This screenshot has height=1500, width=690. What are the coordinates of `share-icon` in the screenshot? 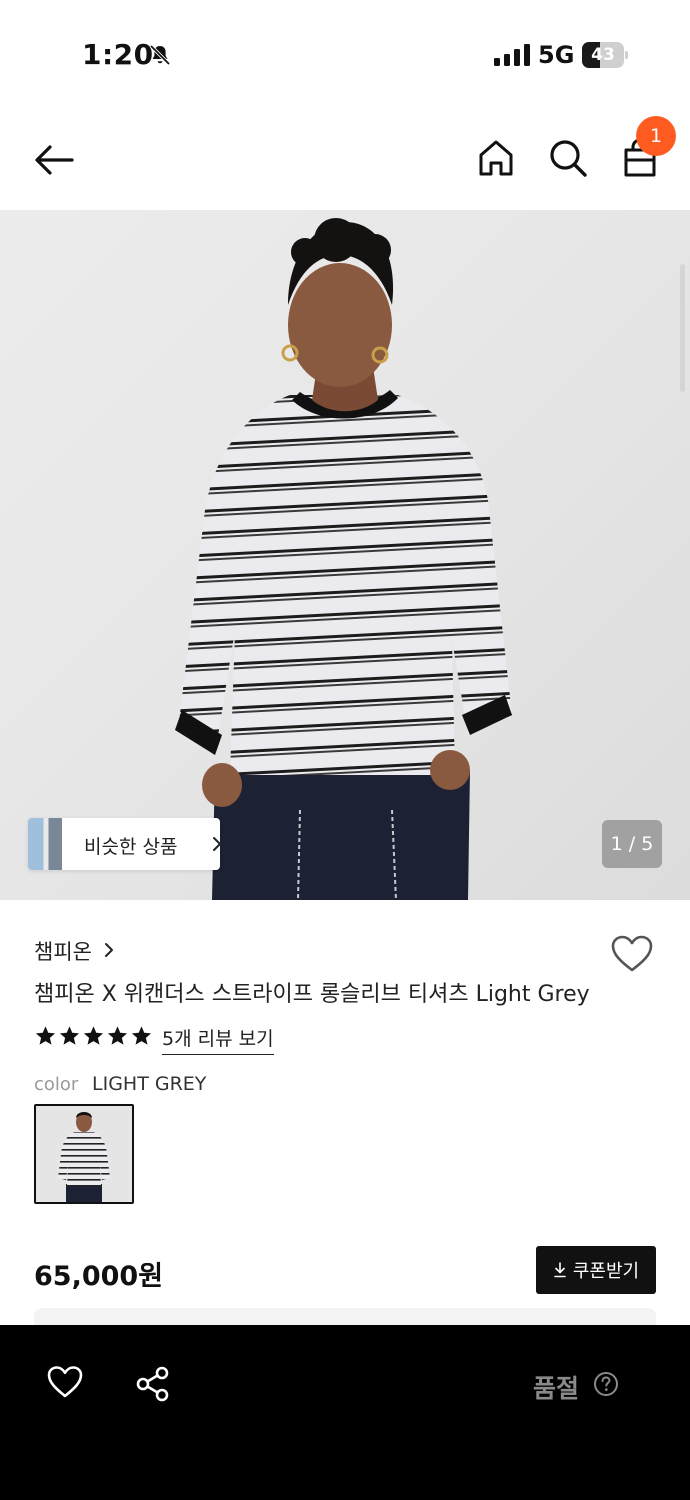 It's located at (153, 1384).